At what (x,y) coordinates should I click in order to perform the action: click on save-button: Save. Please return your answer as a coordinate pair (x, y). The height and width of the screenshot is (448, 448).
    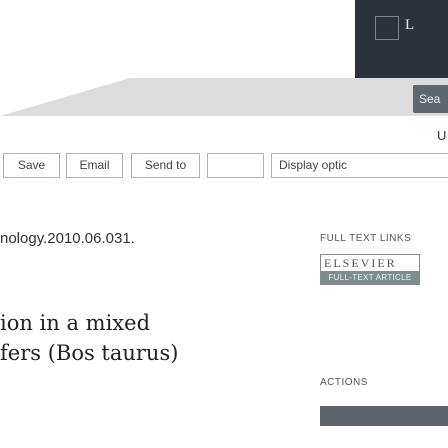
    Looking at the image, I should click on (31, 165).